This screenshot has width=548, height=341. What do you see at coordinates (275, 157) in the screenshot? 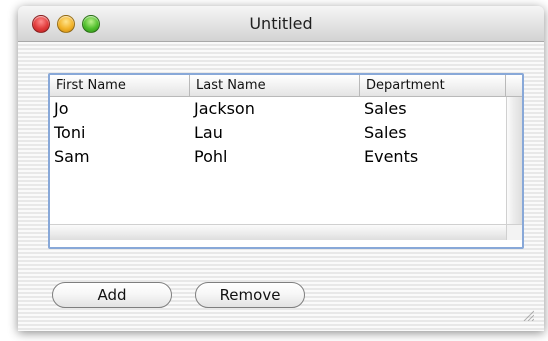
I see `cell-last-name: Pohl` at bounding box center [275, 157].